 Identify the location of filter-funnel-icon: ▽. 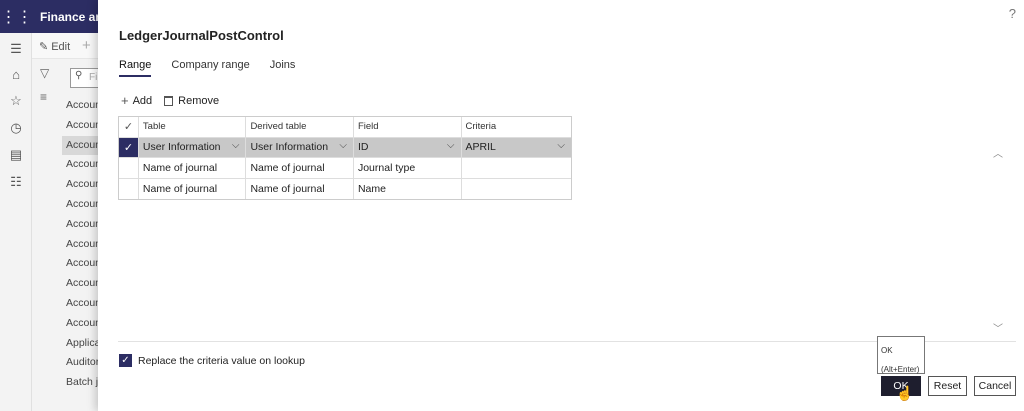
(44, 73).